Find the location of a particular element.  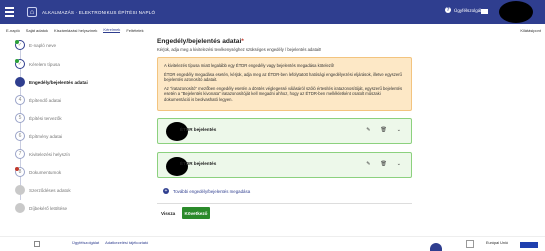

step-current-icon is located at coordinates (20, 82).